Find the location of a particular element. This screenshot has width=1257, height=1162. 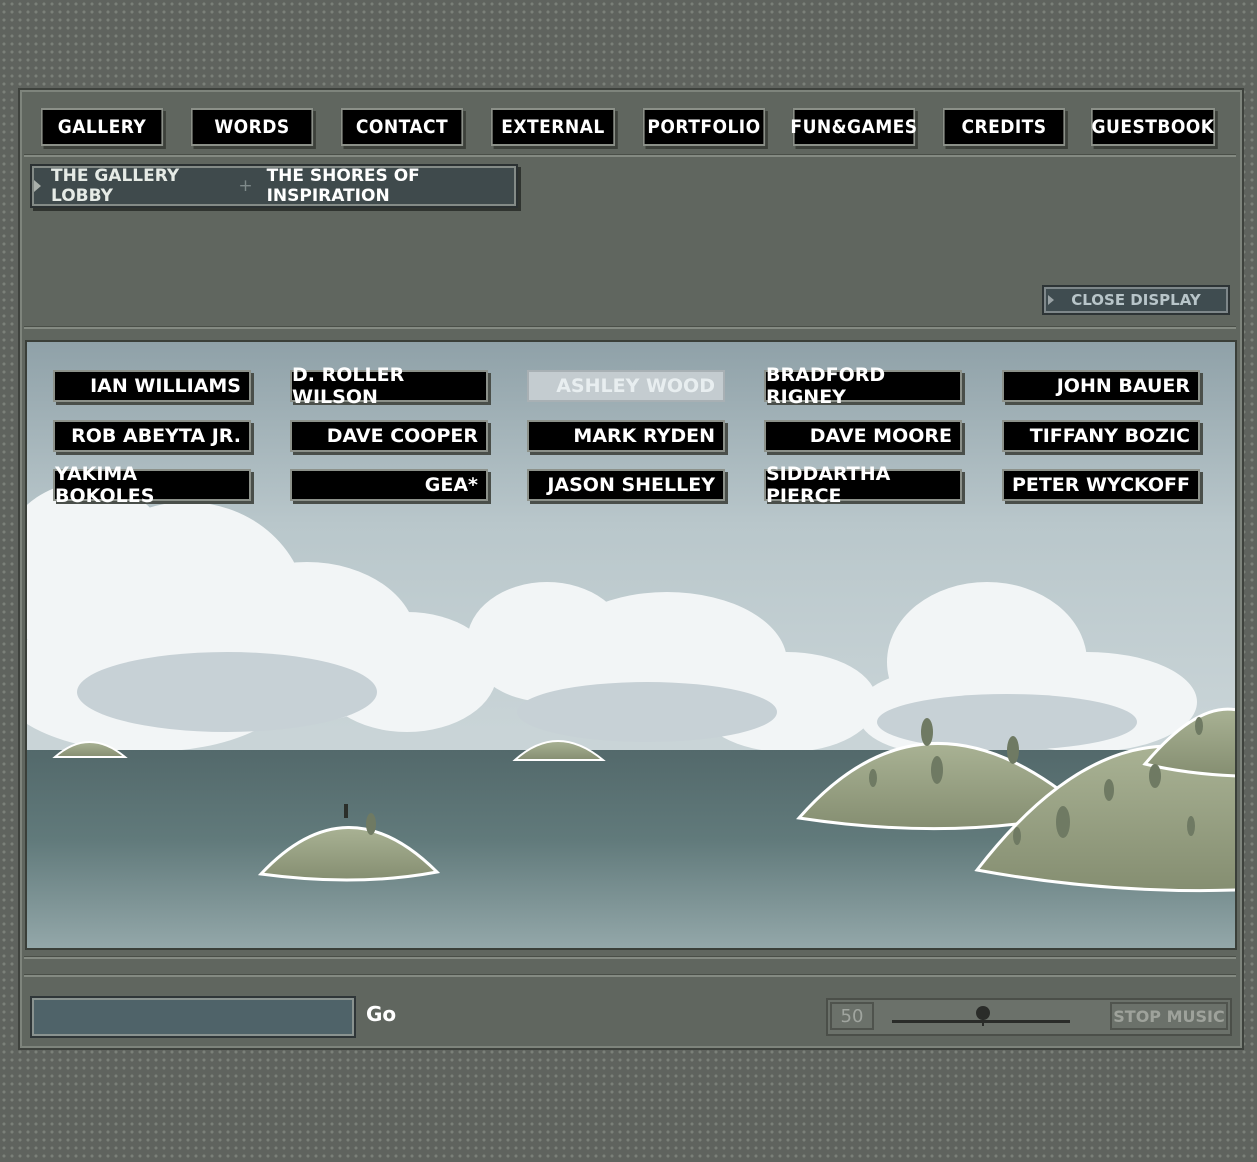

artist-tiffany-bozic: TIFFANY BOZIC is located at coordinates (1101, 436).